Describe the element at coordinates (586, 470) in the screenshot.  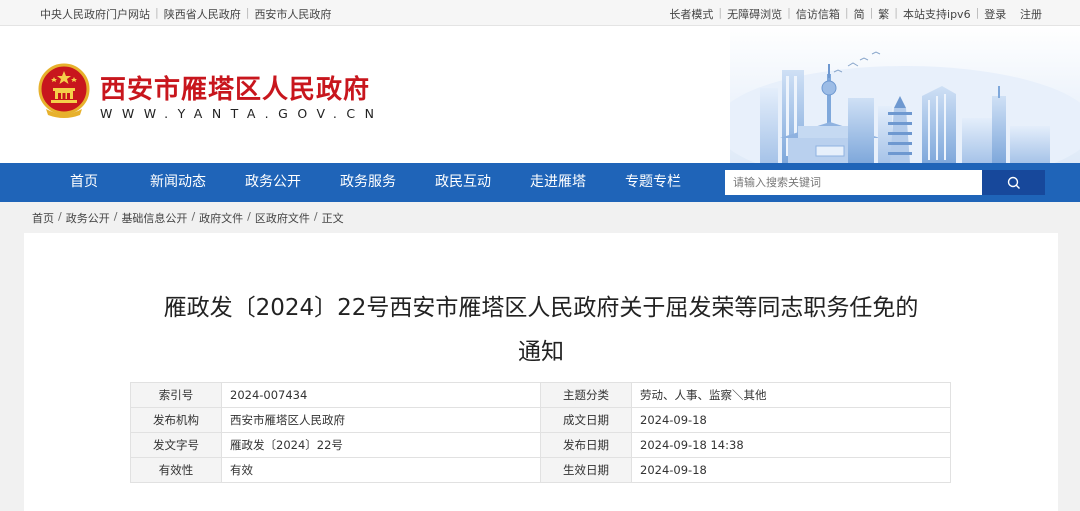
I see `meta-key: 生效日期` at that location.